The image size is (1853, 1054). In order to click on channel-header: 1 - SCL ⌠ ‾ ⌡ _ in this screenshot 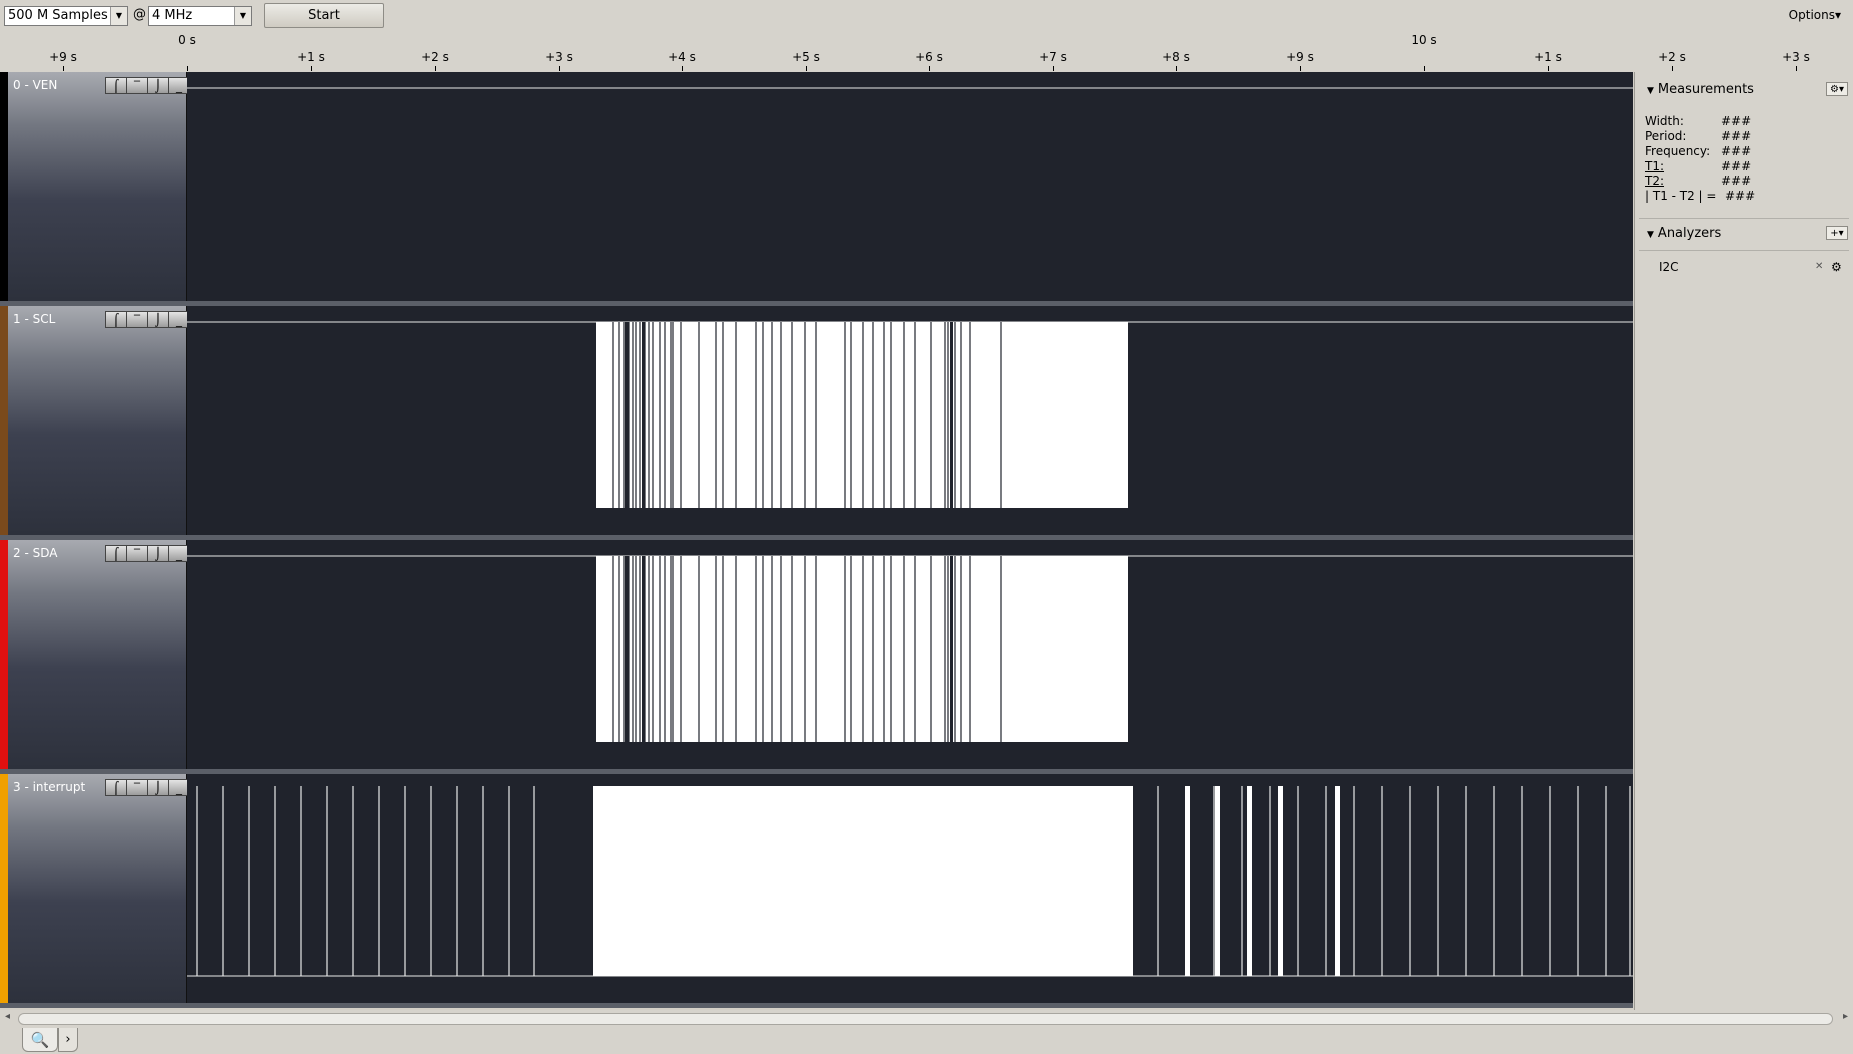, I will do `click(95, 423)`.